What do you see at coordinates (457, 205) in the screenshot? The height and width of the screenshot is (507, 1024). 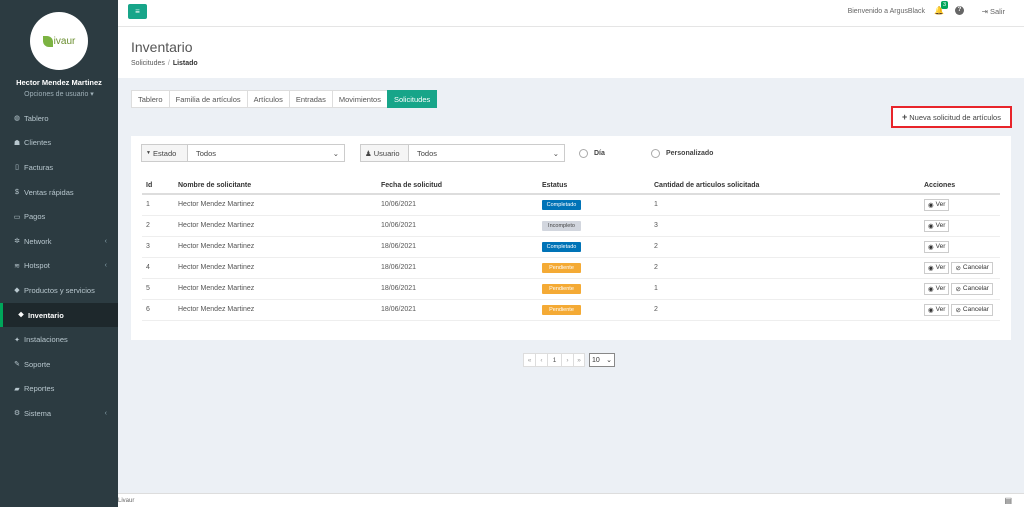 I see `cell-date: 10/06/2021` at bounding box center [457, 205].